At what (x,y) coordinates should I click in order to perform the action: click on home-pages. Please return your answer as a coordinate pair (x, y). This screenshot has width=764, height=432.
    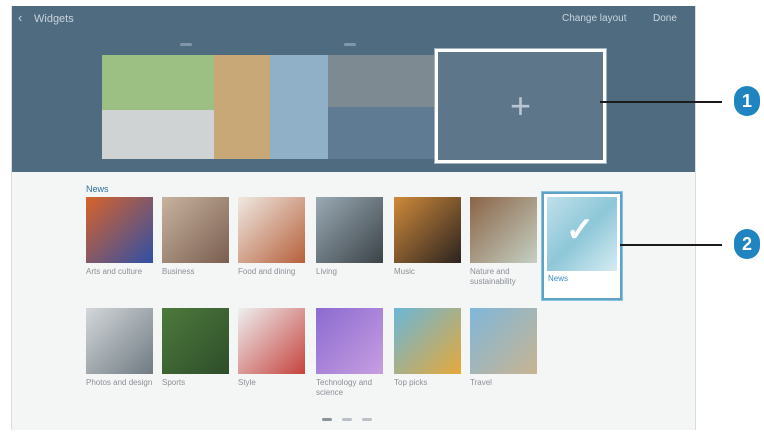
    Looking at the image, I should click on (277, 110).